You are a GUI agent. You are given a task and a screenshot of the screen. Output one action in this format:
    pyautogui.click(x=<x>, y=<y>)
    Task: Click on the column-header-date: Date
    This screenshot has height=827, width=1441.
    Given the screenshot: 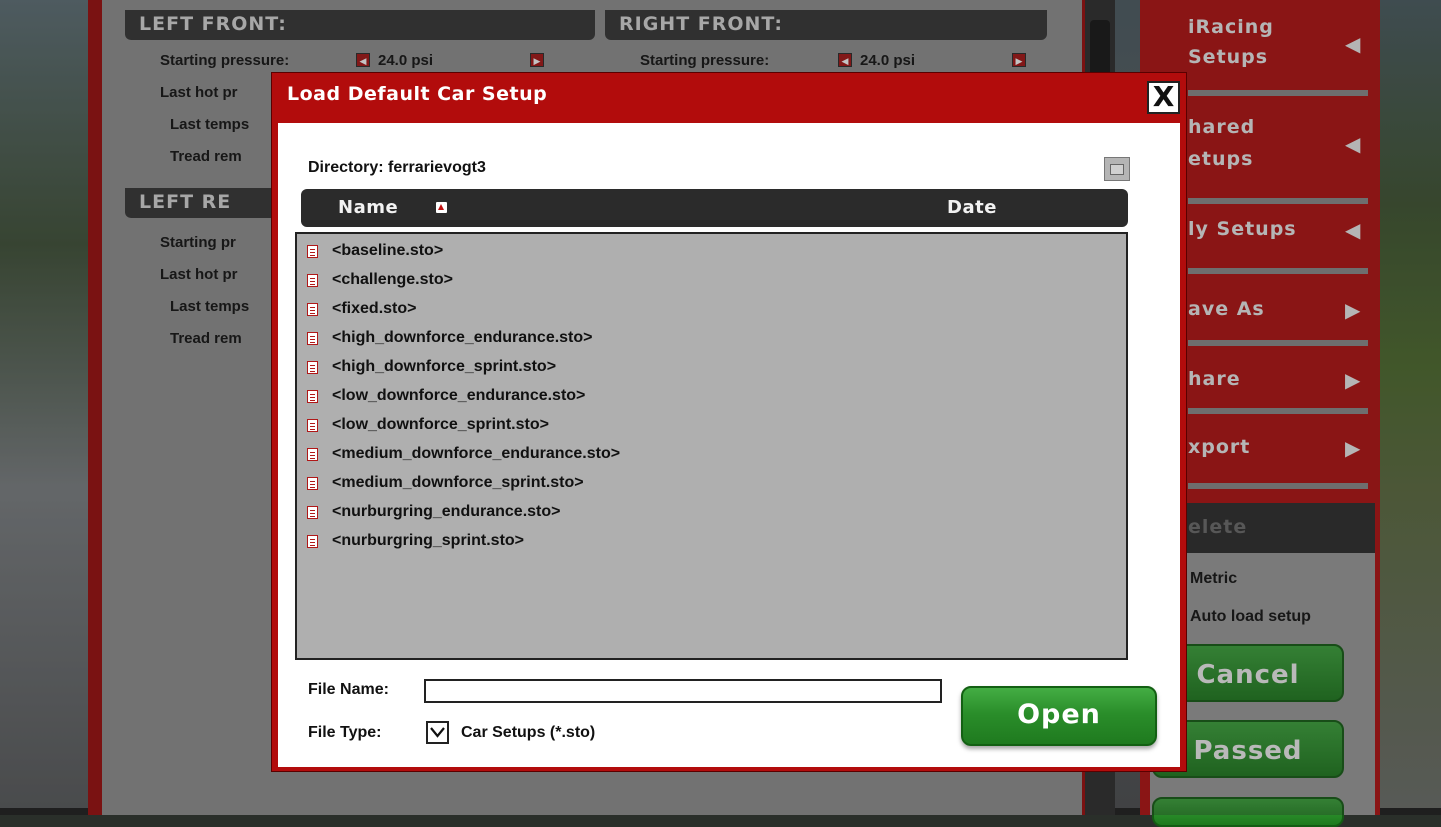 What is the action you would take?
    pyautogui.click(x=972, y=207)
    